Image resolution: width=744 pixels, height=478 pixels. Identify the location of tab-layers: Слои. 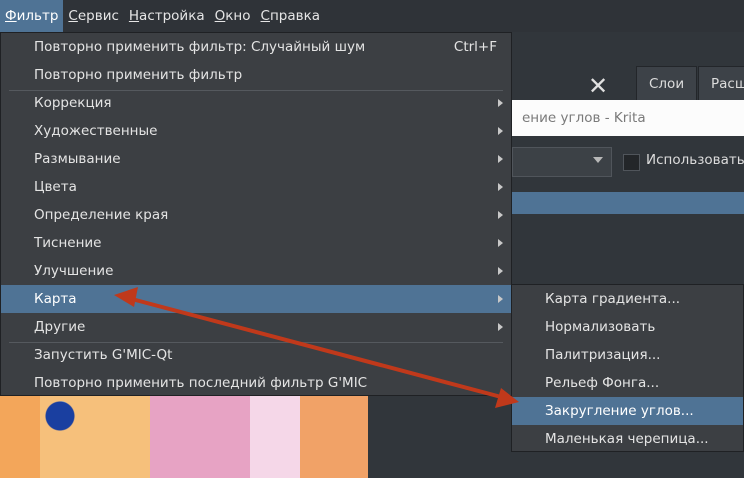
(667, 83).